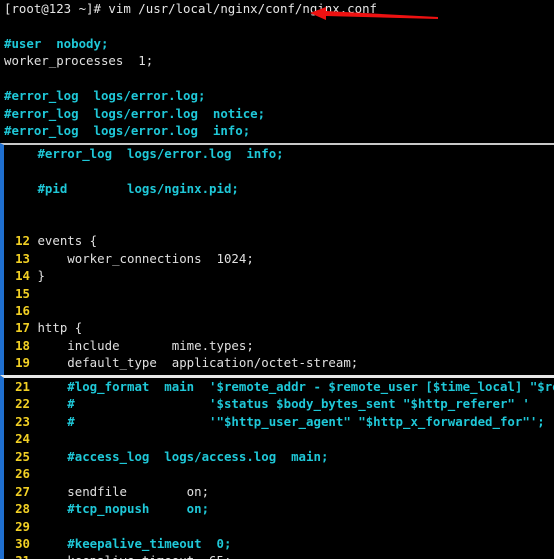 The width and height of the screenshot is (554, 559). I want to click on line-number: 27, so click(22, 491).